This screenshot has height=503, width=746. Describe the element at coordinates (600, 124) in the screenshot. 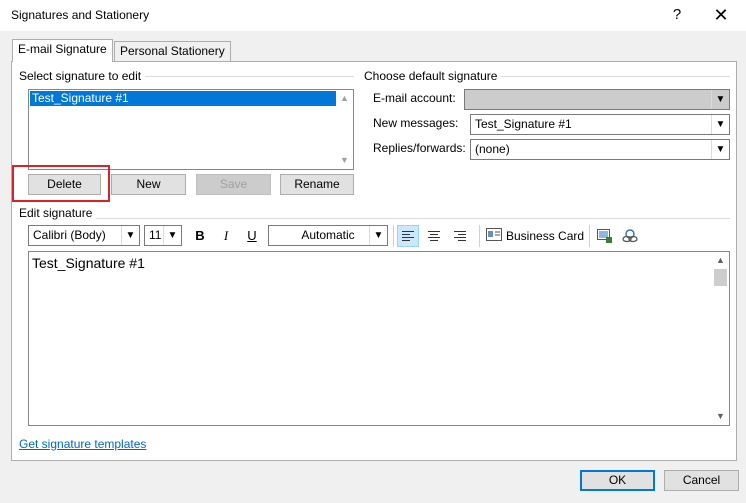

I see `new-messages-select: Test_Signature #1 ▼` at that location.